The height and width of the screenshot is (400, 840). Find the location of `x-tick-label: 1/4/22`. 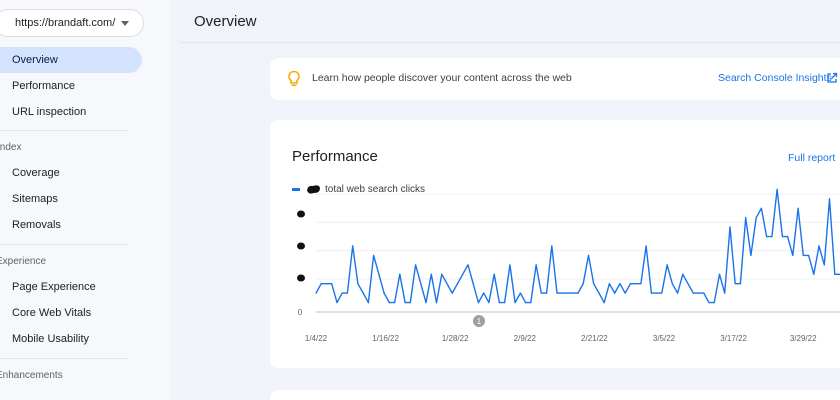

x-tick-label: 1/4/22 is located at coordinates (316, 338).